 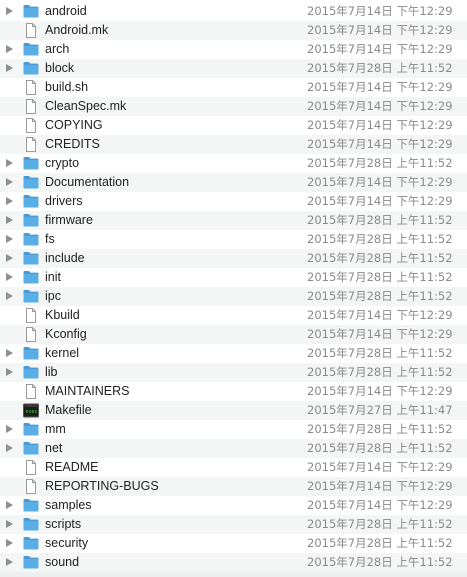 What do you see at coordinates (233, 296) in the screenshot?
I see `list-item: ipc 2015年7月28日 上午11:52` at bounding box center [233, 296].